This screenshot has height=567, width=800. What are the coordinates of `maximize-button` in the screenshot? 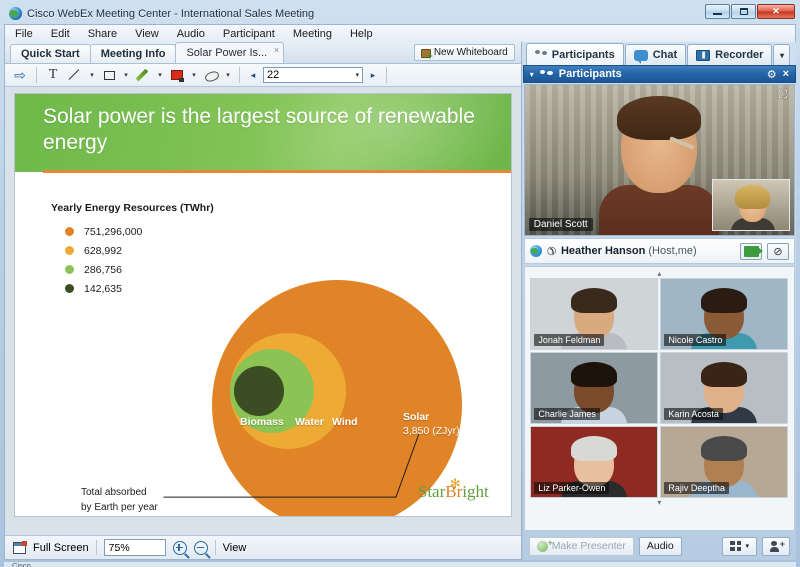 It's located at (743, 11).